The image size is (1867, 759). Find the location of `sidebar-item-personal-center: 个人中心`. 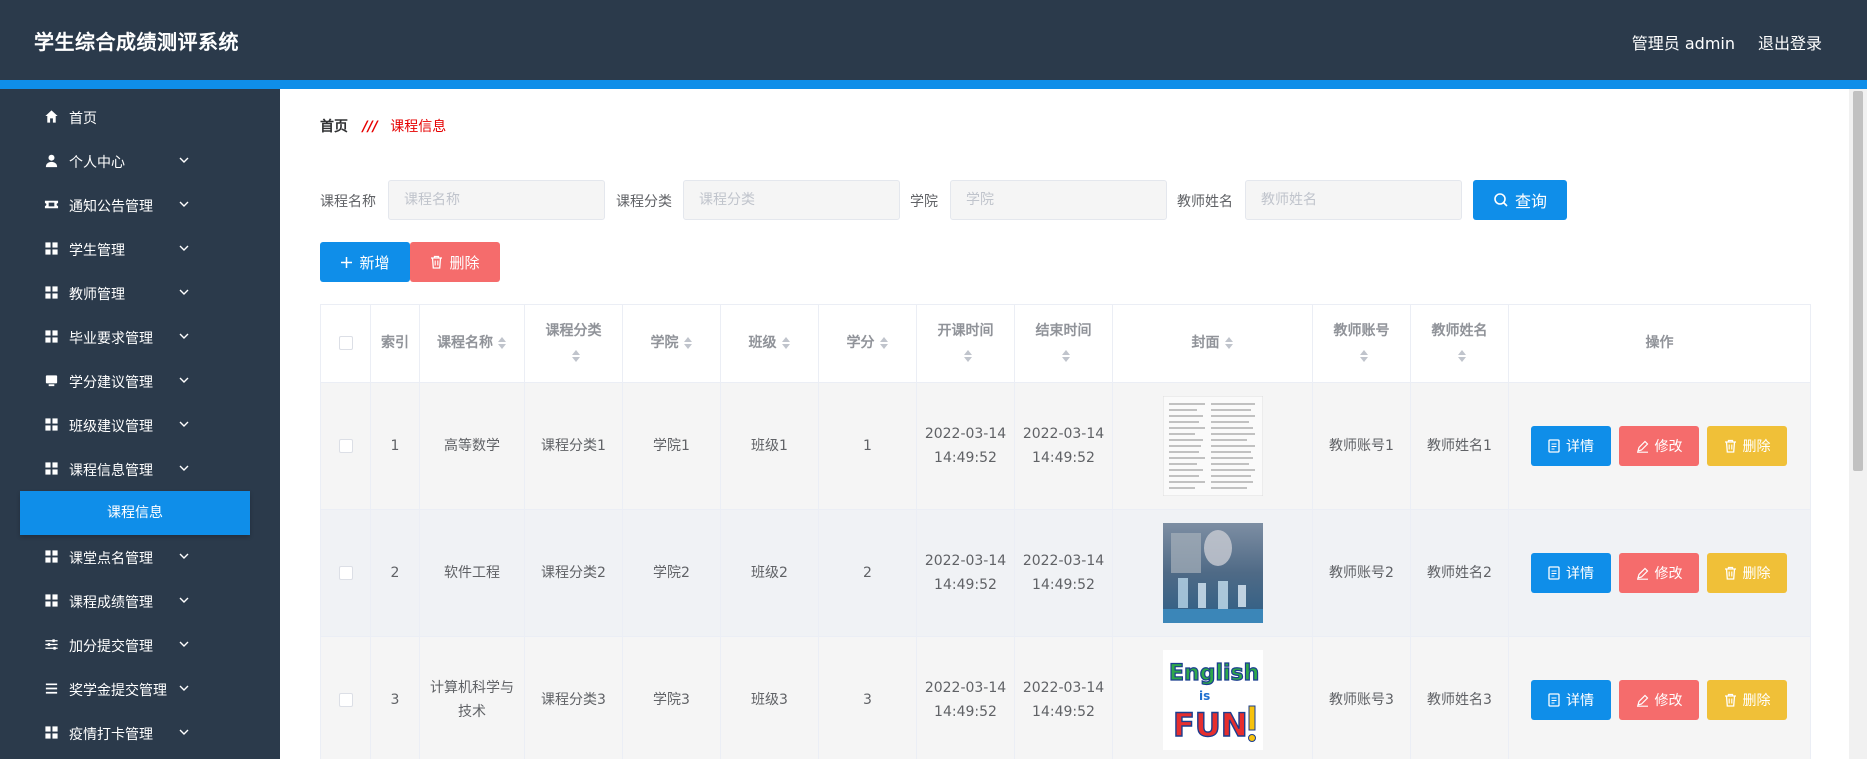

sidebar-item-personal-center: 个人中心 is located at coordinates (140, 161).